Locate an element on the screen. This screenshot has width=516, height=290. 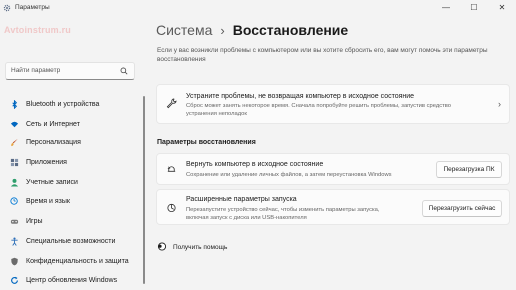
search-input: Найти параметр is located at coordinates (70, 71).